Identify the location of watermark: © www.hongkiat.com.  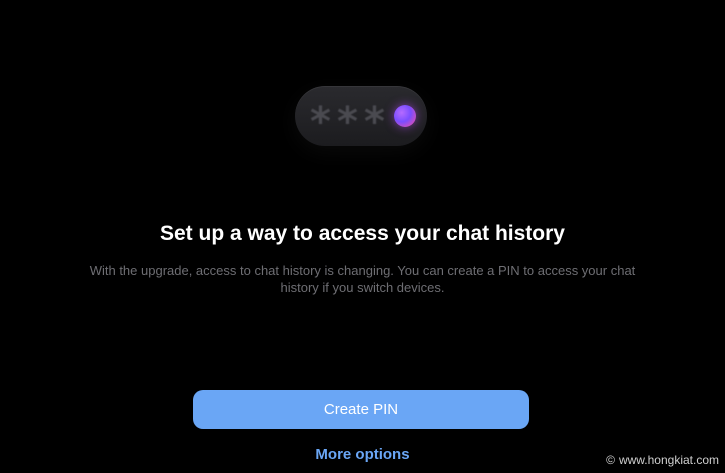
(662, 460).